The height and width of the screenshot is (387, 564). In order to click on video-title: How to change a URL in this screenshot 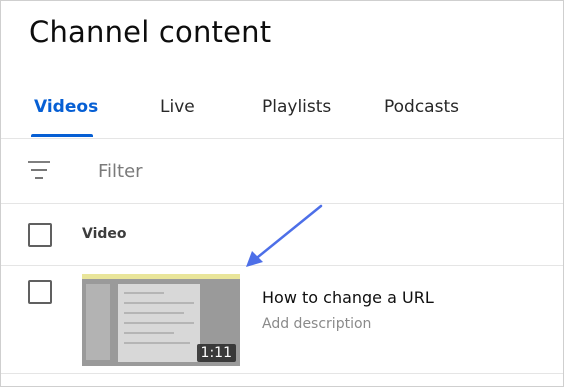, I will do `click(348, 297)`.